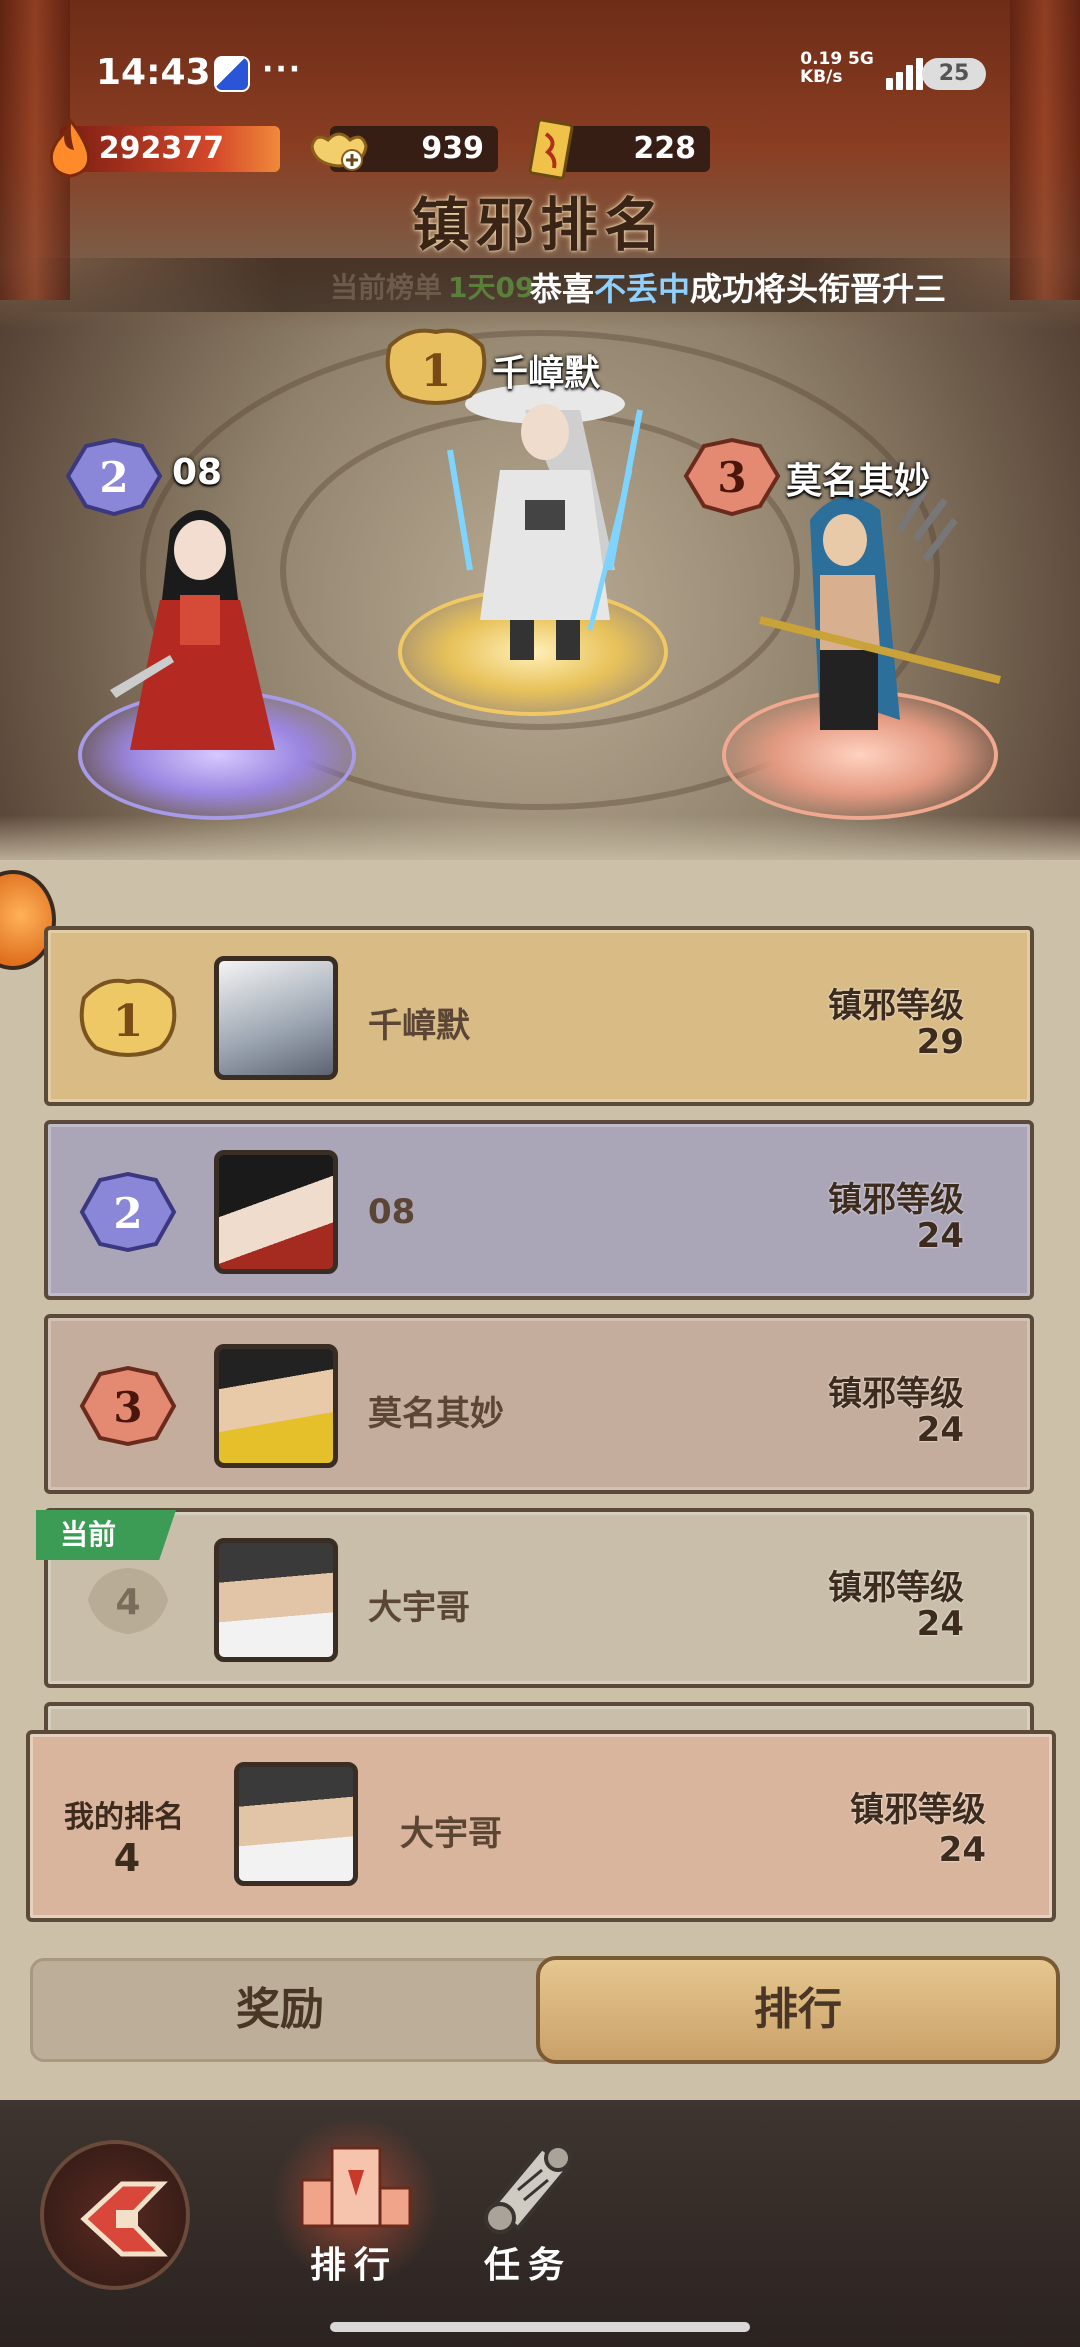 Image resolution: width=1080 pixels, height=2347 pixels. What do you see at coordinates (127, 1858) in the screenshot?
I see `my-rank-value: 4` at bounding box center [127, 1858].